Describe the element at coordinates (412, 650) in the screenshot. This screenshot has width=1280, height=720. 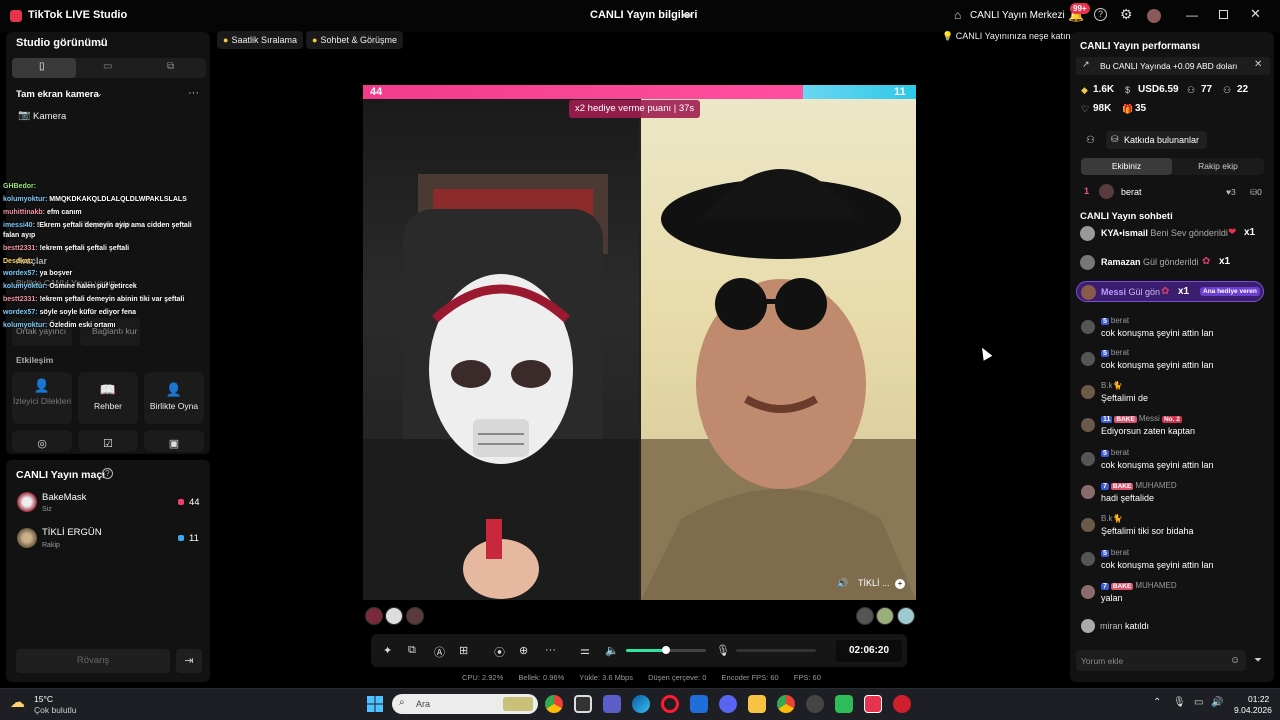
I see `layout-icon: ⧉` at that location.